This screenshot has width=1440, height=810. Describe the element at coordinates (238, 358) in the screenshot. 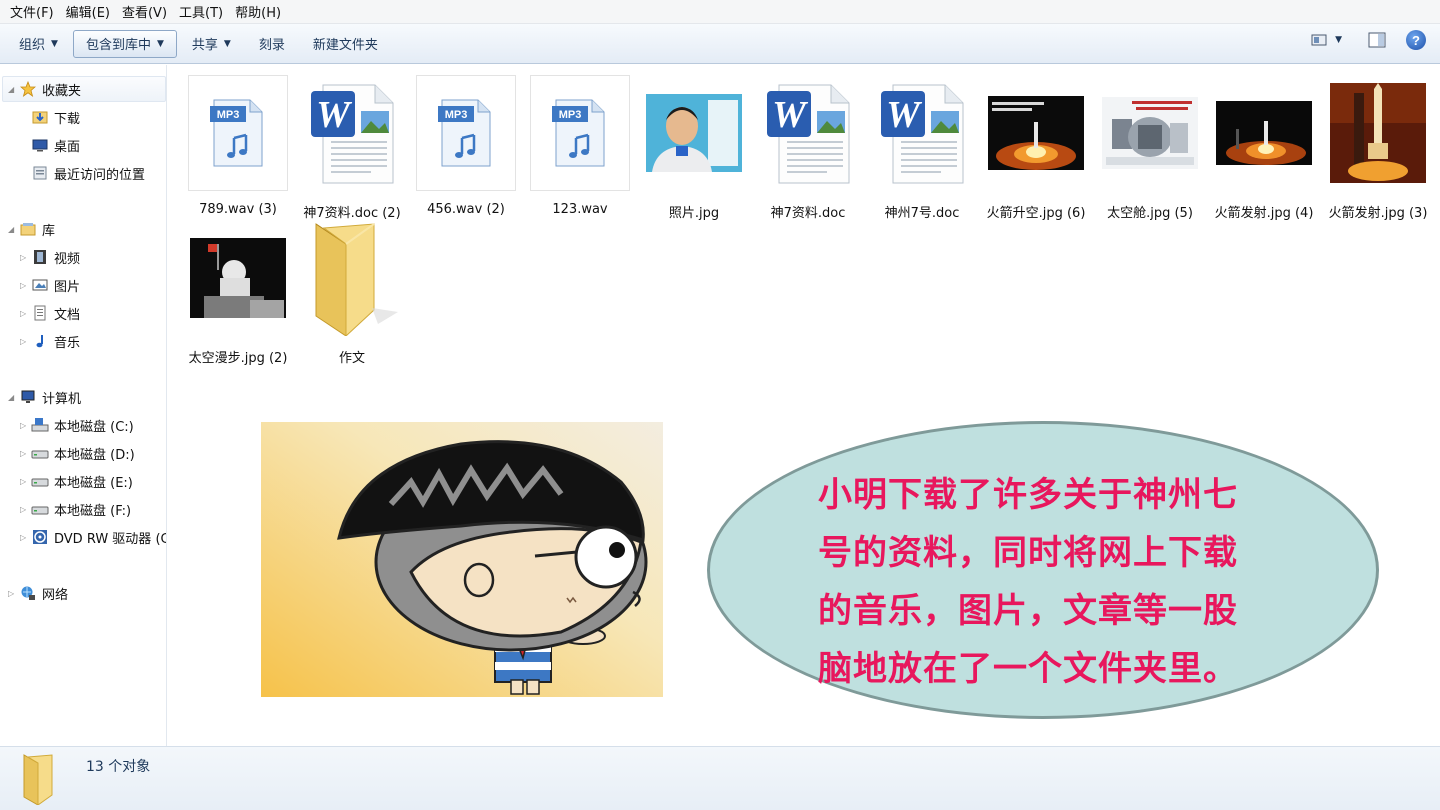

I see `file-name: 太空漫步.jpg (2)` at that location.